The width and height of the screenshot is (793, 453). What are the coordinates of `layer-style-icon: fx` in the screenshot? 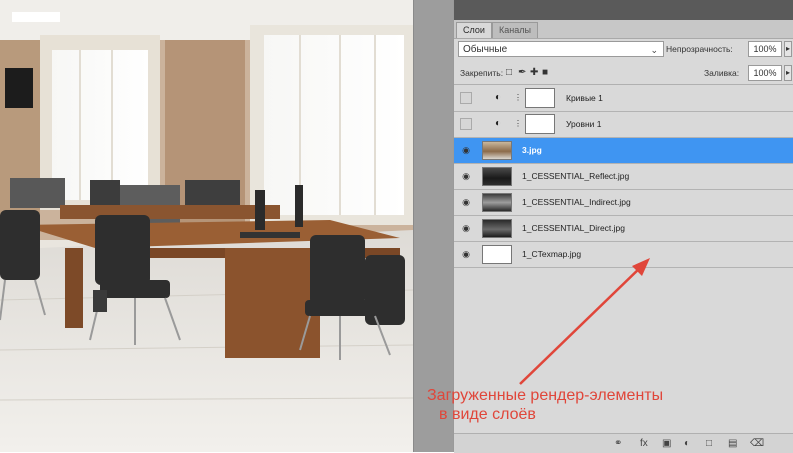 It's located at (644, 444).